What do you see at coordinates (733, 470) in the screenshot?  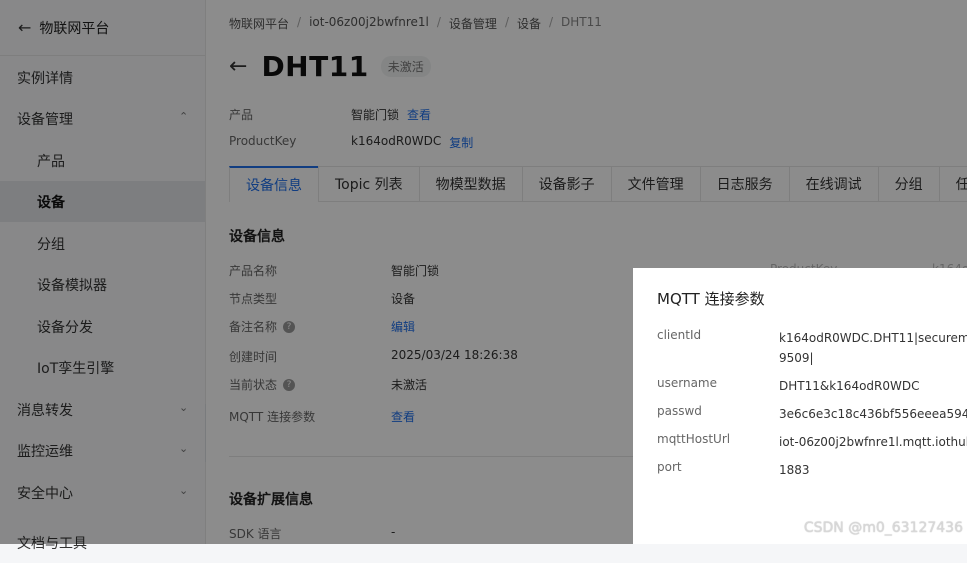 I see `mqtt-row-port: port 1883` at bounding box center [733, 470].